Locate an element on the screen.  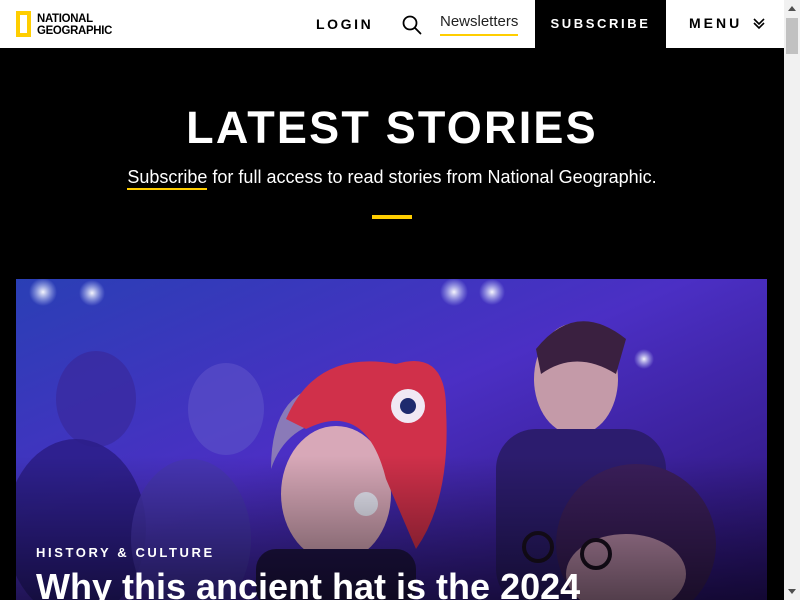
subscribe-text-link: Subscribe is located at coordinates (167, 178).